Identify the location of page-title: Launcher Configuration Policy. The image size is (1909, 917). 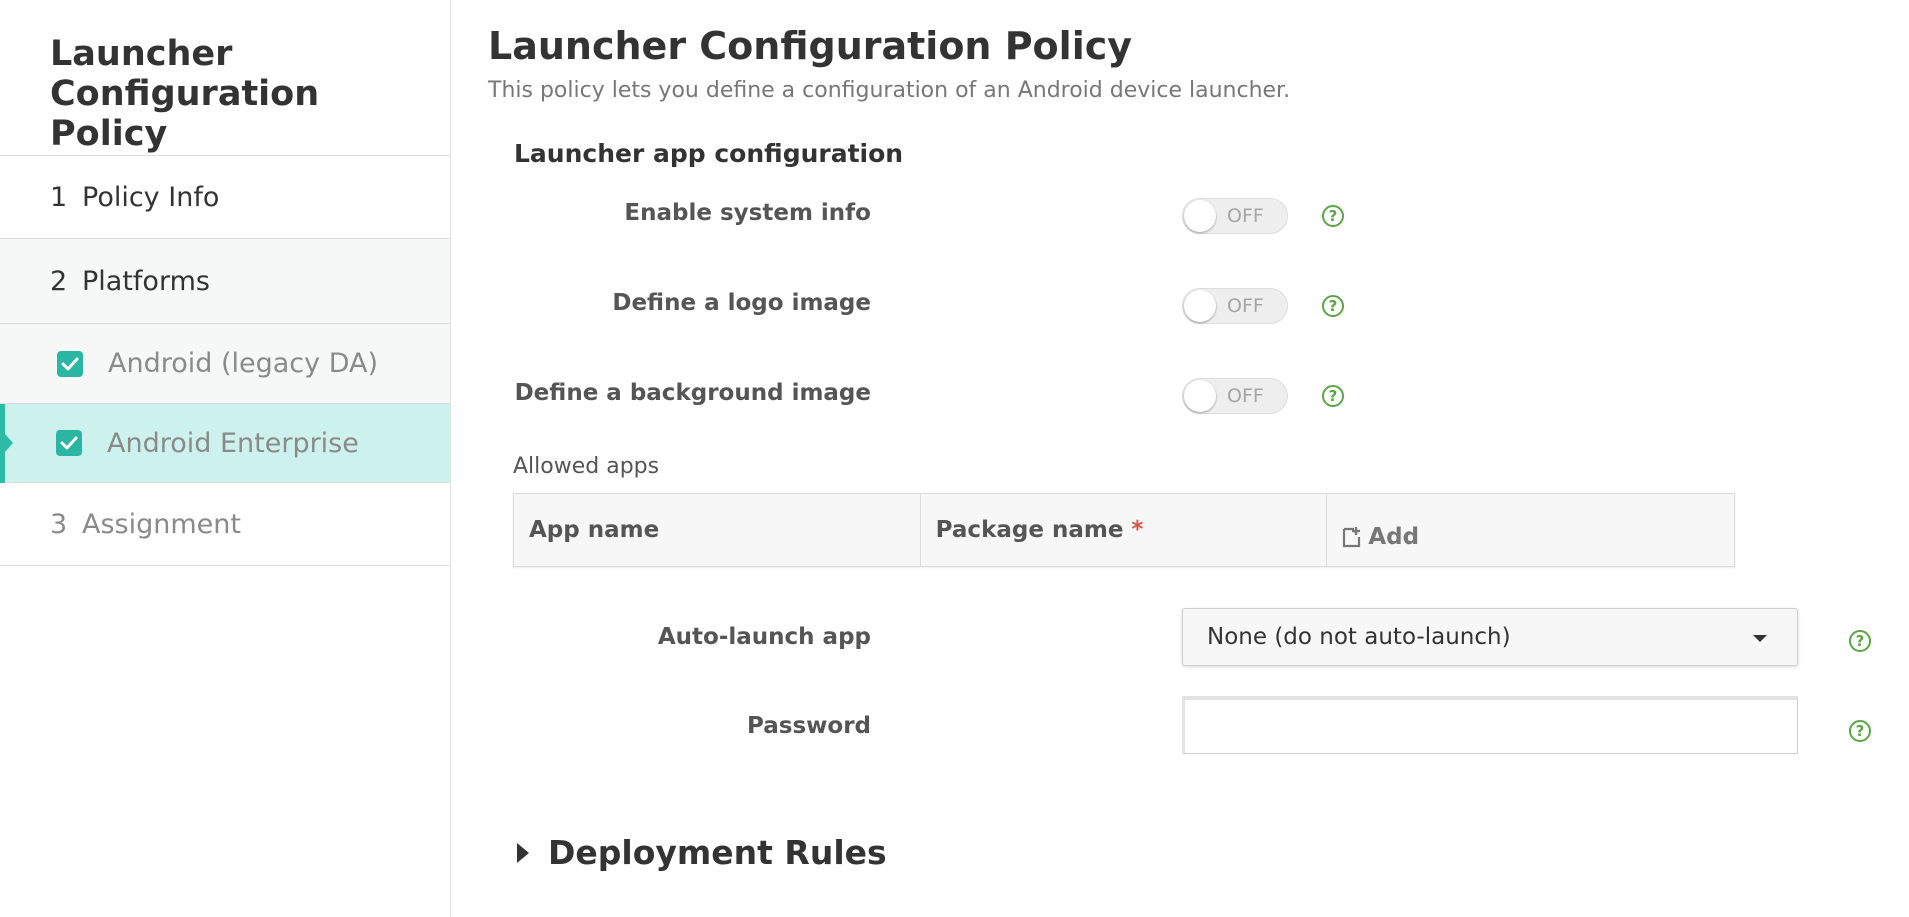
(810, 46).